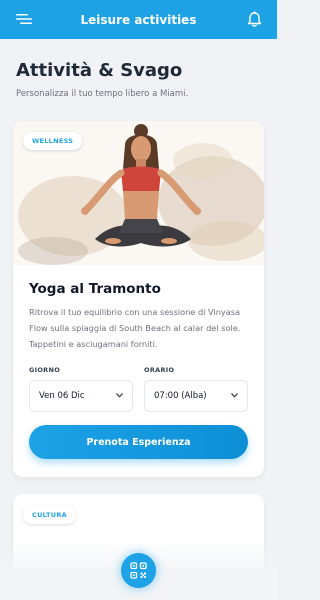  What do you see at coordinates (254, 19) in the screenshot?
I see `bell-icon` at bounding box center [254, 19].